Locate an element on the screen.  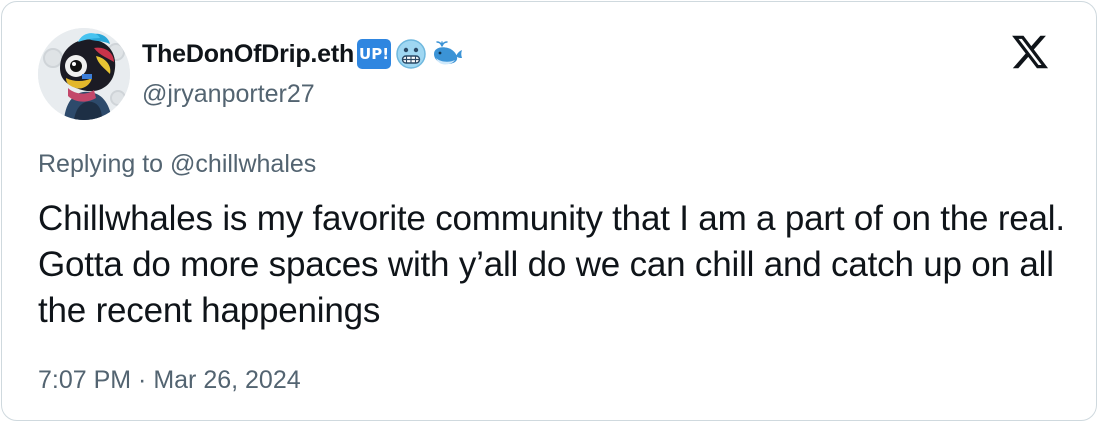
whale-icon is located at coordinates (448, 53).